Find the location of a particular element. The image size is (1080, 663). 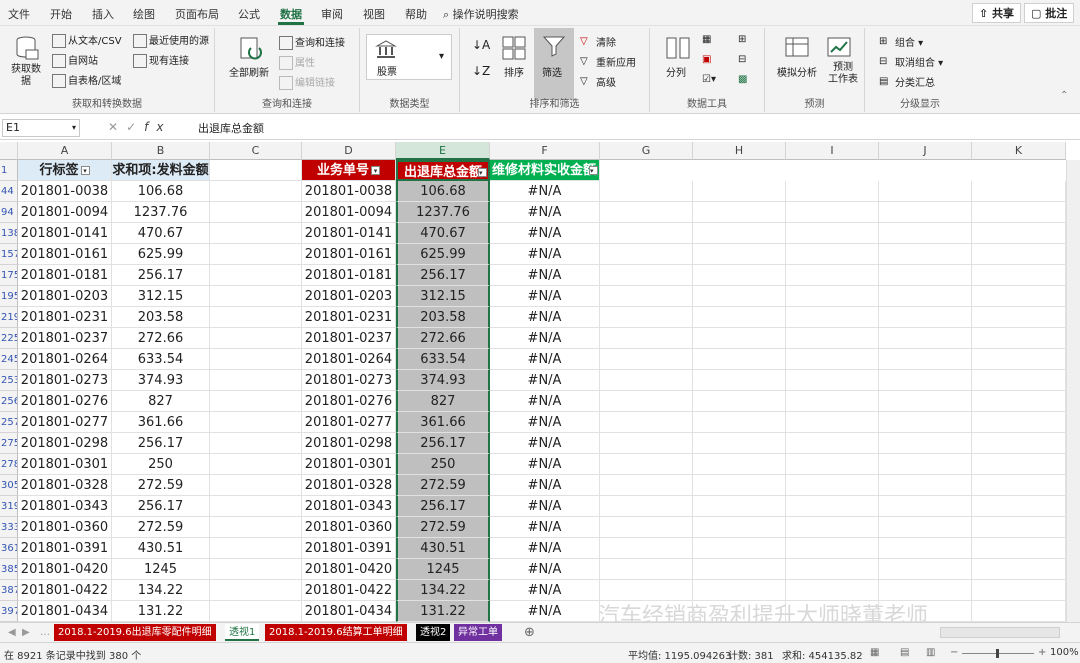

cell-c1 is located at coordinates (256, 170).